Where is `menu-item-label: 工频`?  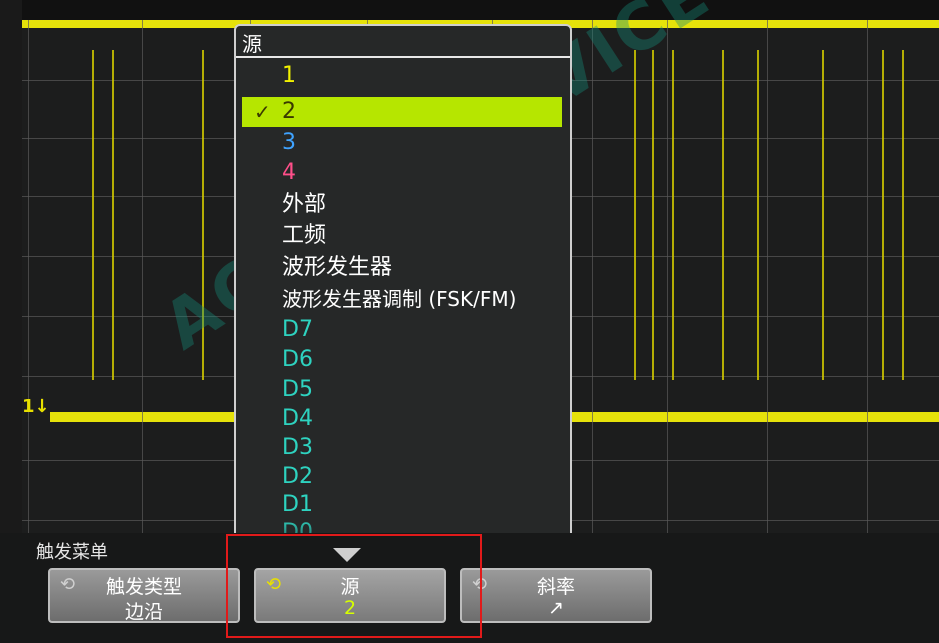 menu-item-label: 工频 is located at coordinates (304, 235).